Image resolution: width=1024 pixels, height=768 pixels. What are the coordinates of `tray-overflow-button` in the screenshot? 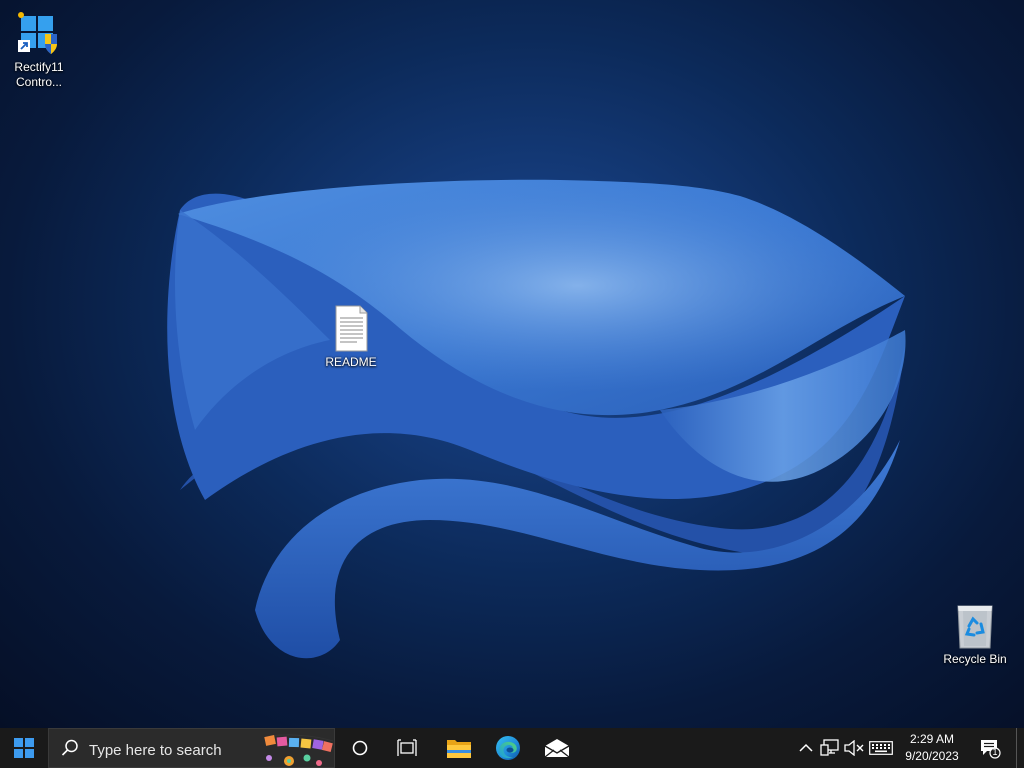 It's located at (806, 748).